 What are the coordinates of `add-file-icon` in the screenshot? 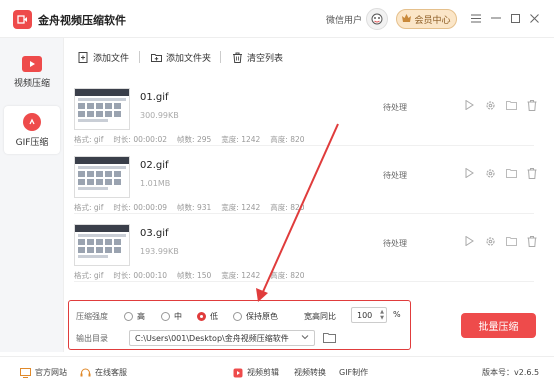 It's located at (83, 57).